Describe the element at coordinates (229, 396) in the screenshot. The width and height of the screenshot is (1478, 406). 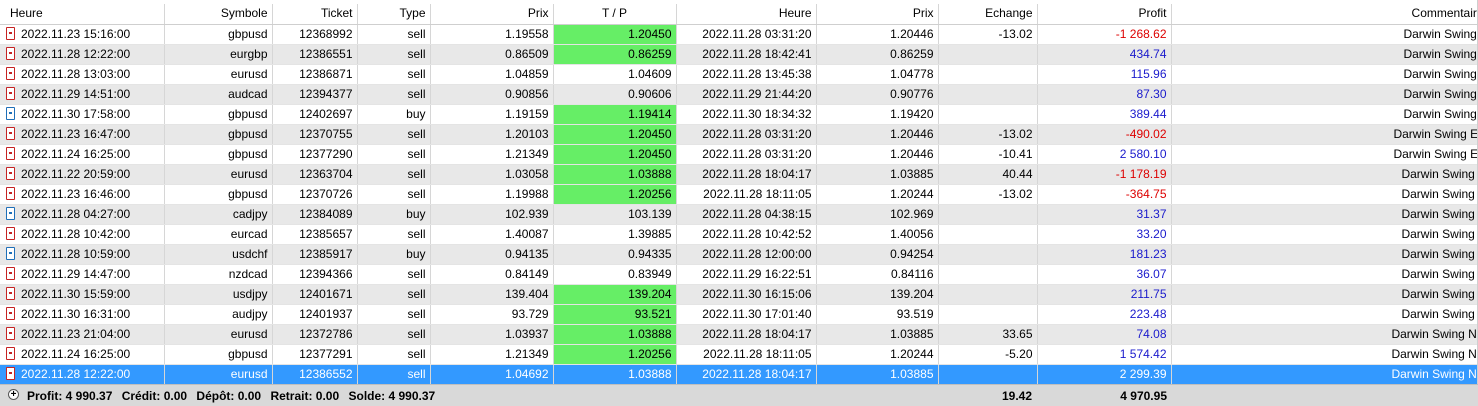
I see `summary-deposit: Dépôt: 0.00` at that location.